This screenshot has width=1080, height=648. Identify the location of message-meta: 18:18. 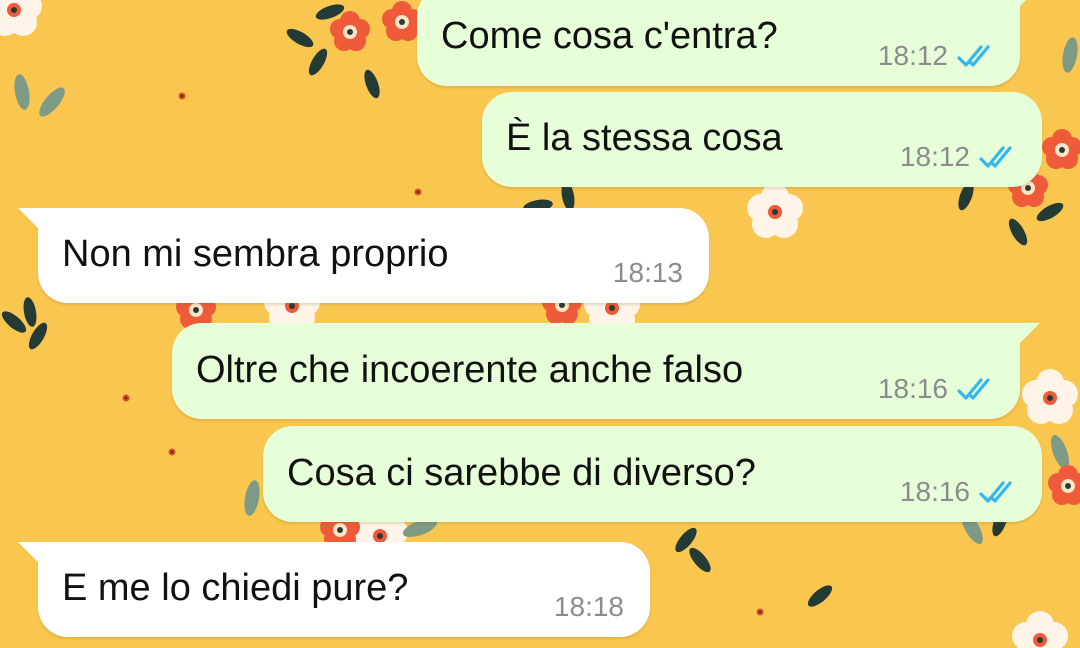
(589, 607).